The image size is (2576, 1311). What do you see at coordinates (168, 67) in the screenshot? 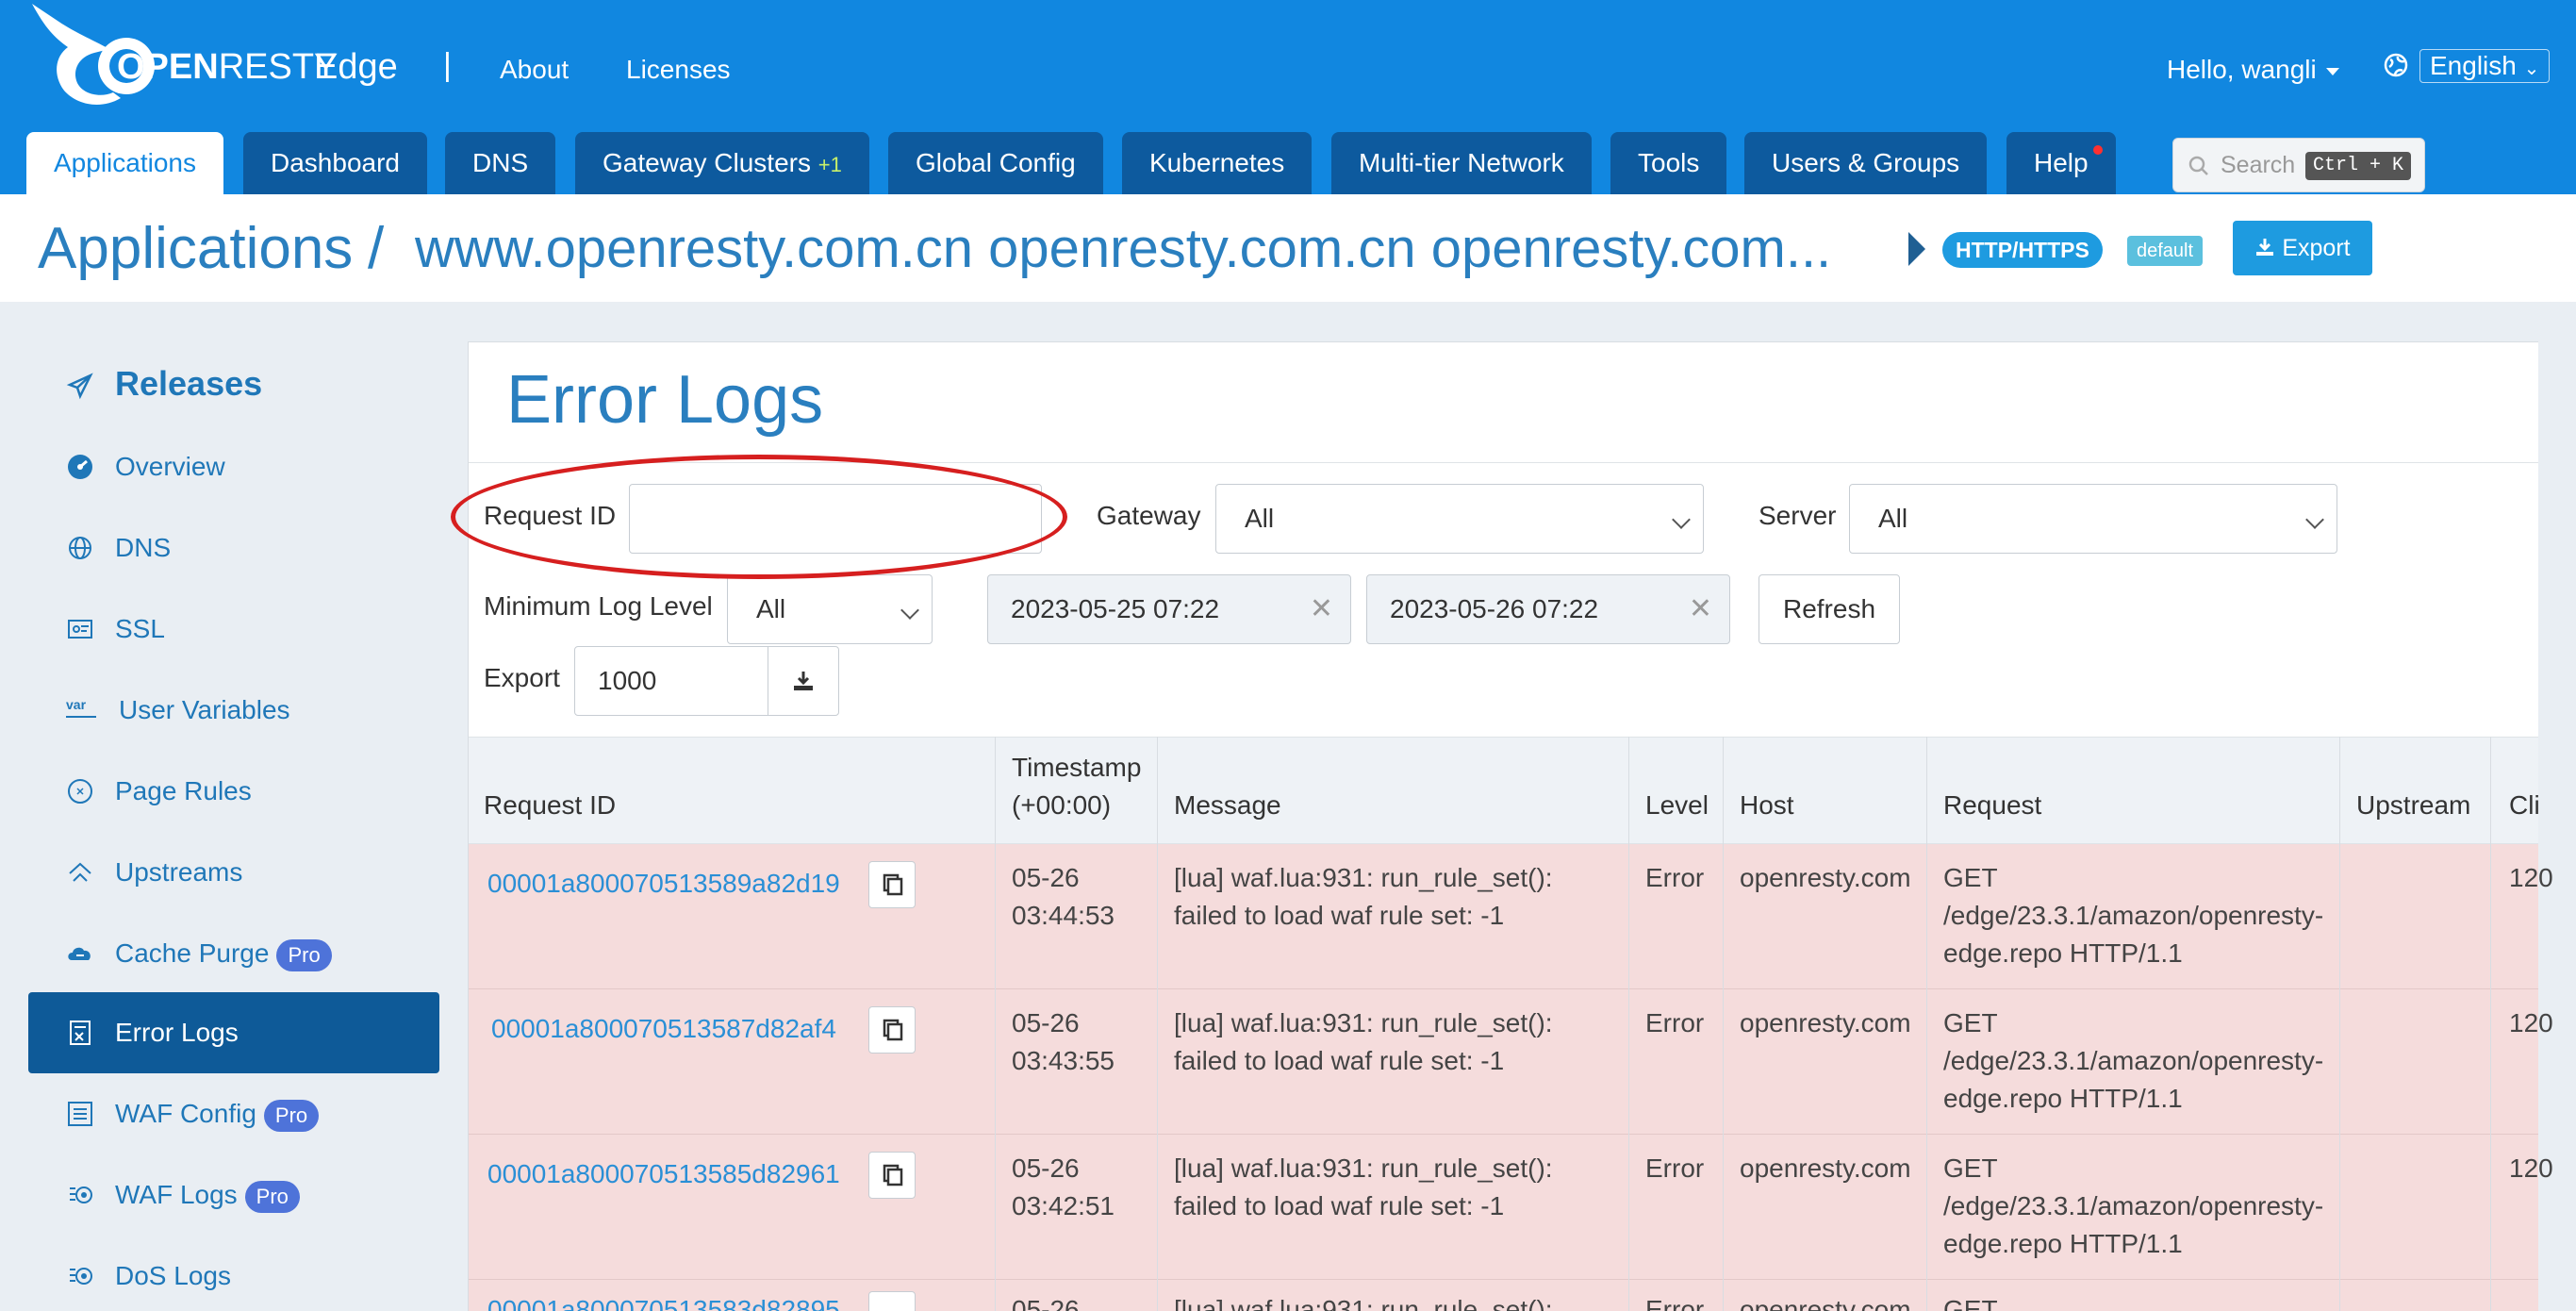
I see `brand-open: OPEN` at bounding box center [168, 67].